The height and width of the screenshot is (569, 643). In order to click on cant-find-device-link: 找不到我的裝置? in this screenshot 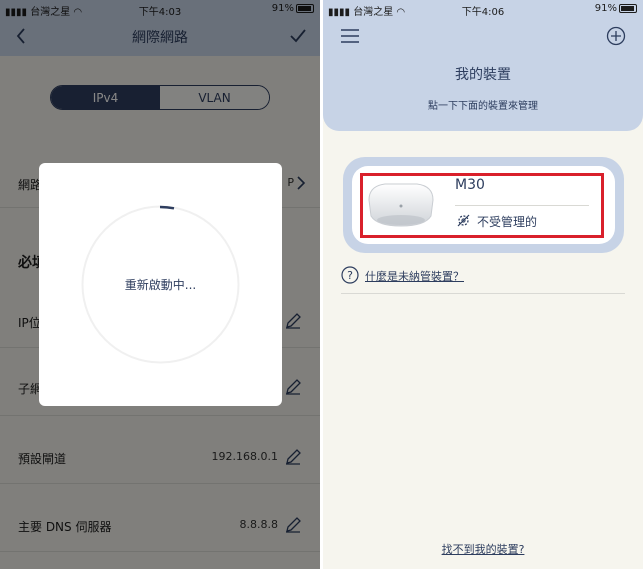, I will do `click(483, 549)`.